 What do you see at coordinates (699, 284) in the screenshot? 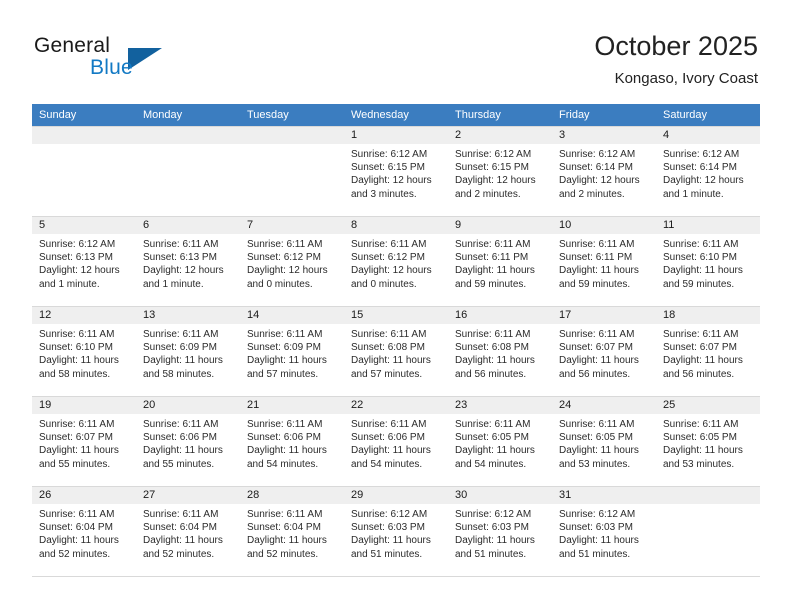
I see `daylight-text-line2: and 59 minutes.` at bounding box center [699, 284].